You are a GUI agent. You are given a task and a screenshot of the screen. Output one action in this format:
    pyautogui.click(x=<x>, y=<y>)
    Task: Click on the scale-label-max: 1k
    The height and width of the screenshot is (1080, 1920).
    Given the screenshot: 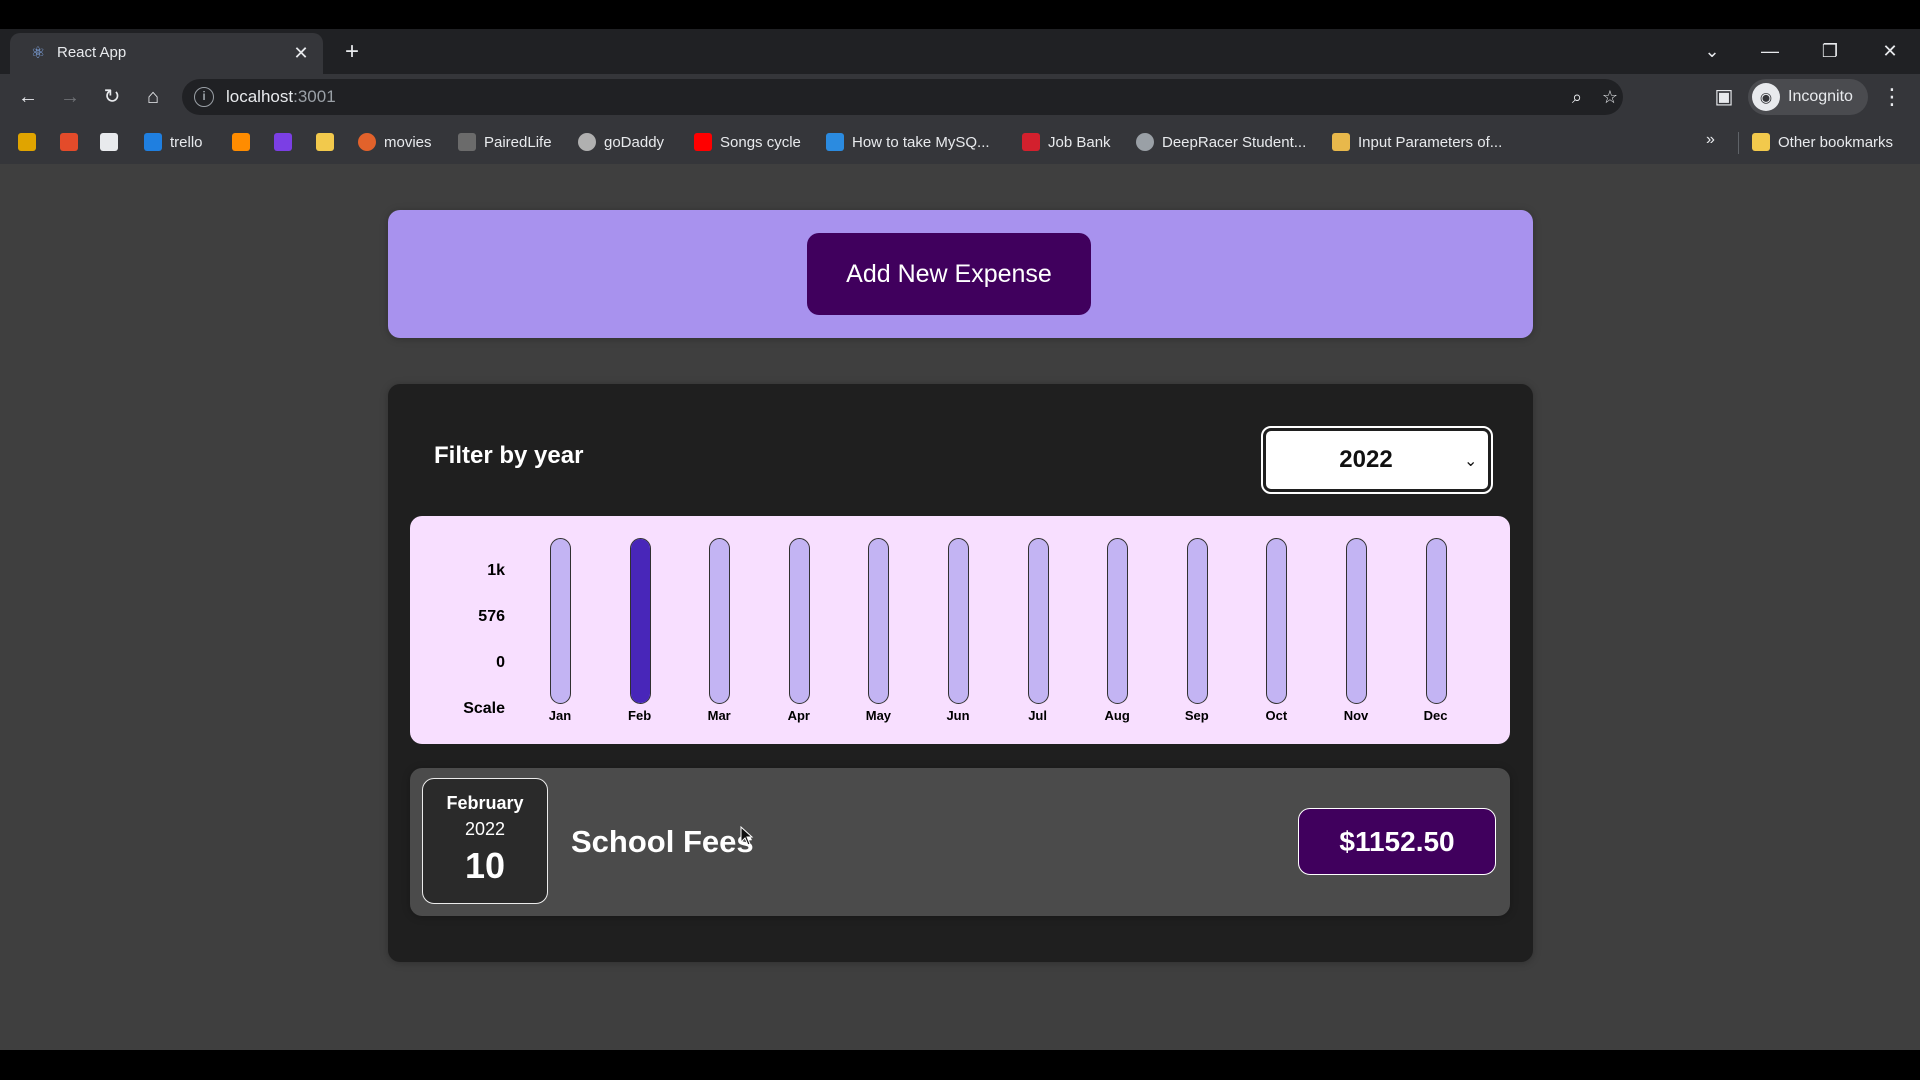 What is the action you would take?
    pyautogui.click(x=496, y=570)
    